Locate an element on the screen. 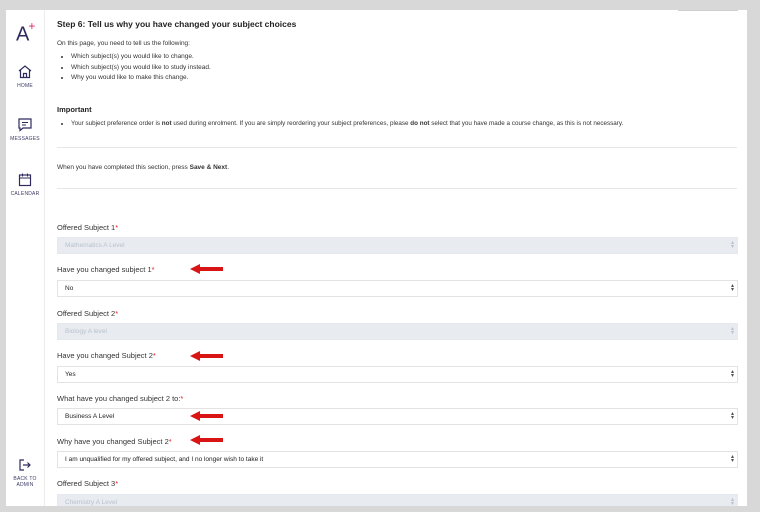  sidebar-item-label: CALENDAR is located at coordinates (25, 194).